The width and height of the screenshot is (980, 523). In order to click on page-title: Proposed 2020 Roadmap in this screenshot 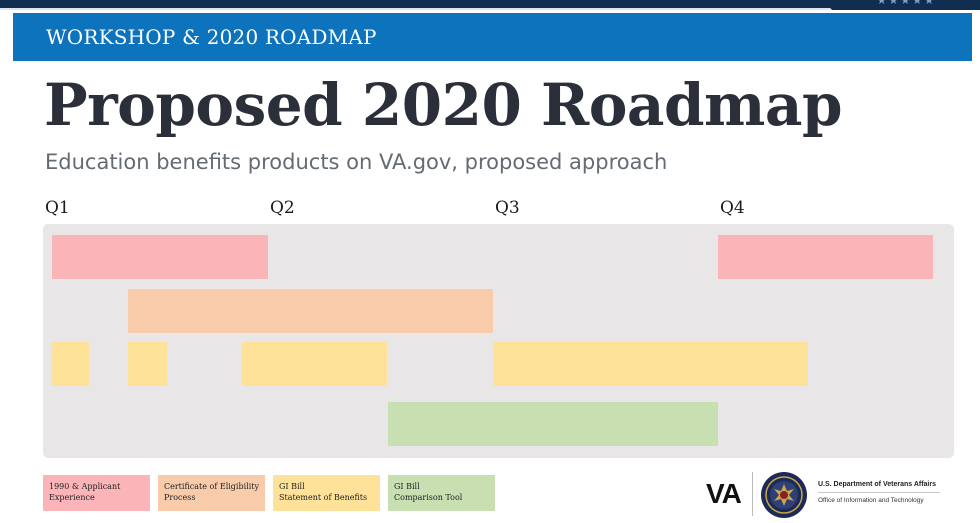, I will do `click(443, 105)`.